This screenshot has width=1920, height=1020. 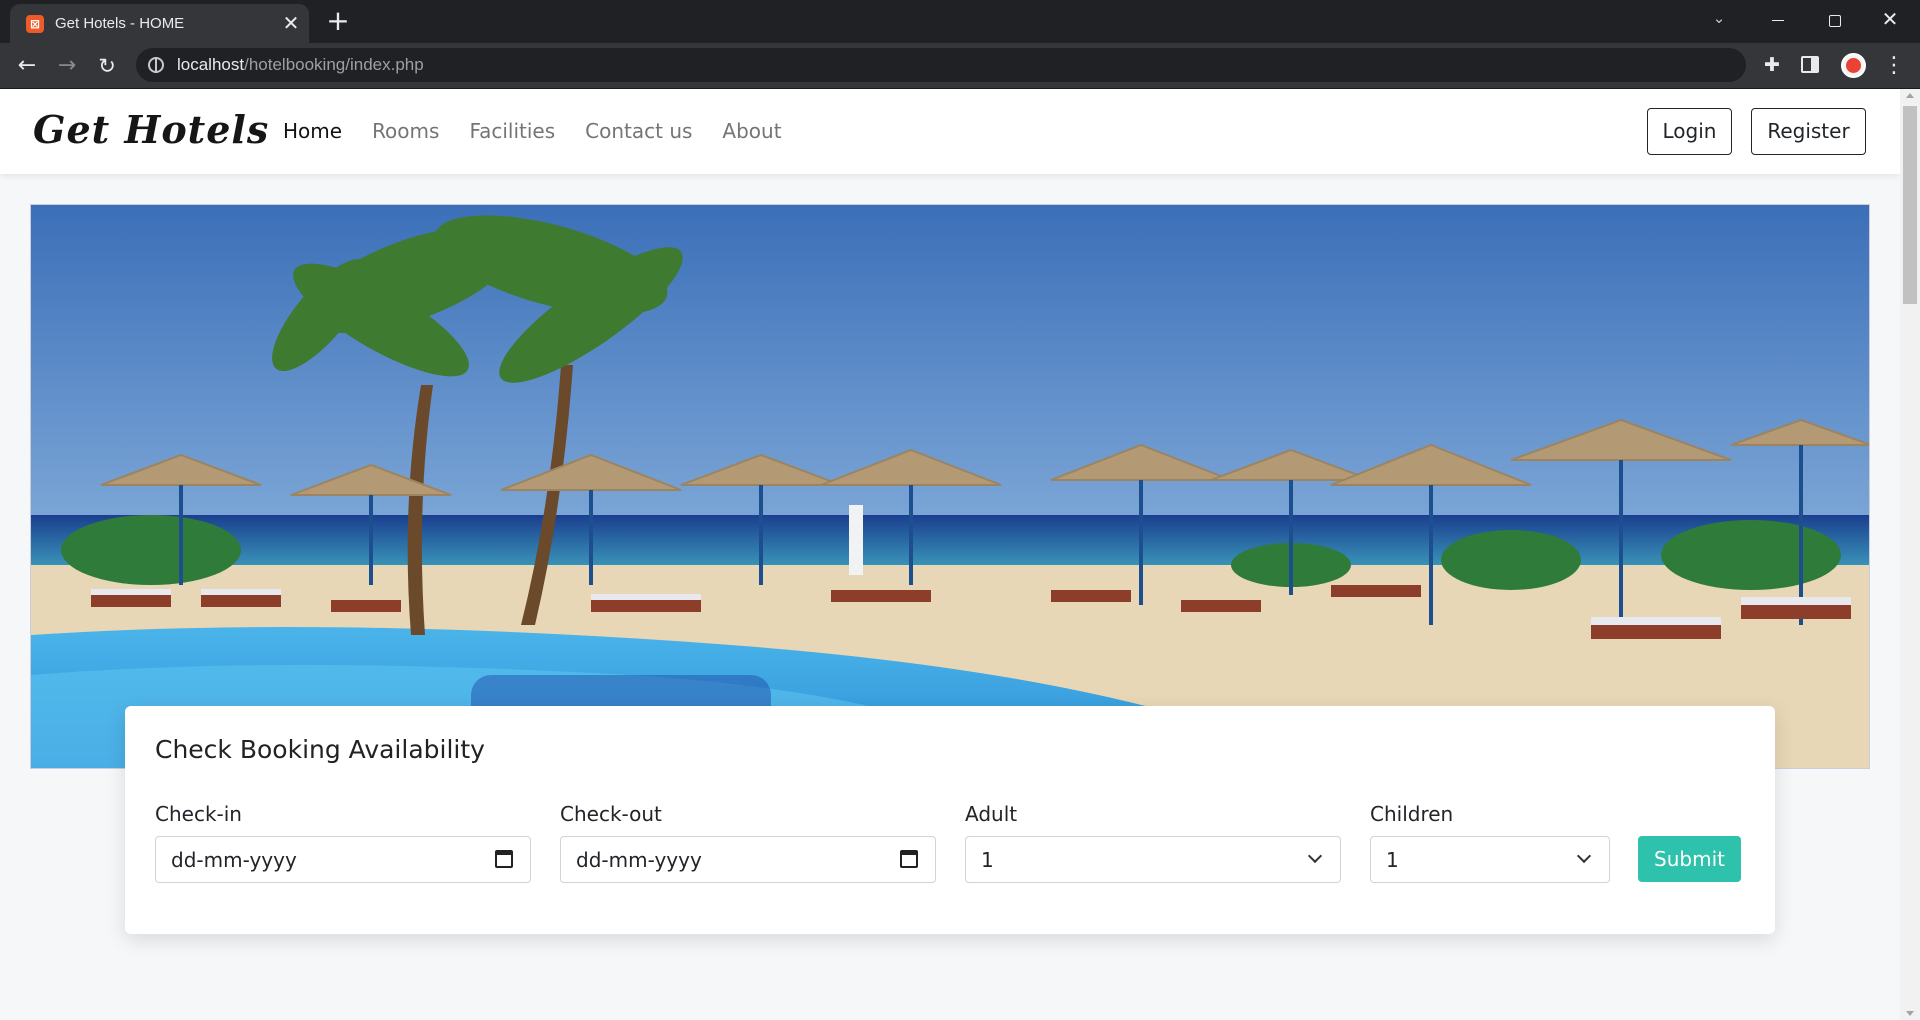 What do you see at coordinates (1810, 64) in the screenshot?
I see `side-panel-icon` at bounding box center [1810, 64].